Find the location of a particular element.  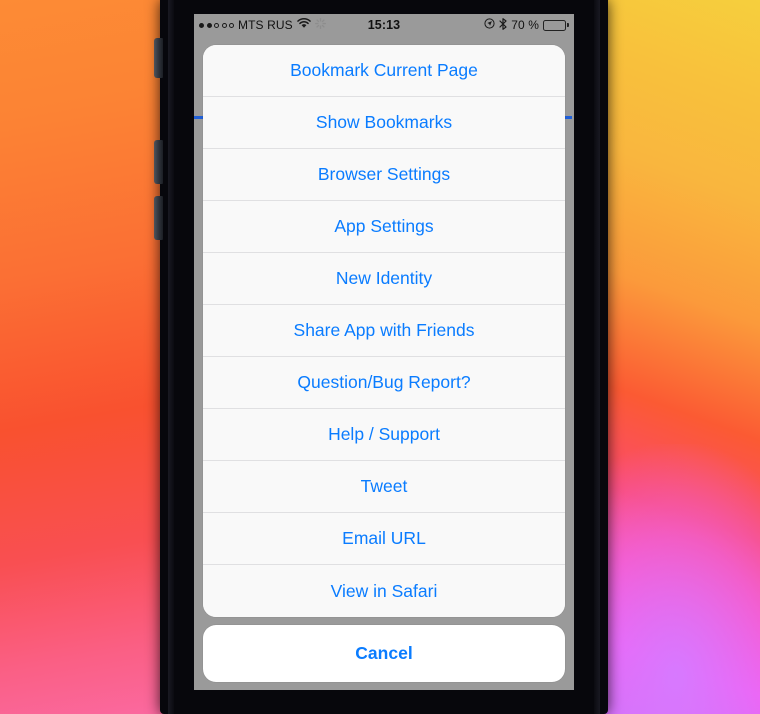

action-item-label: View in Safari is located at coordinates (384, 590).